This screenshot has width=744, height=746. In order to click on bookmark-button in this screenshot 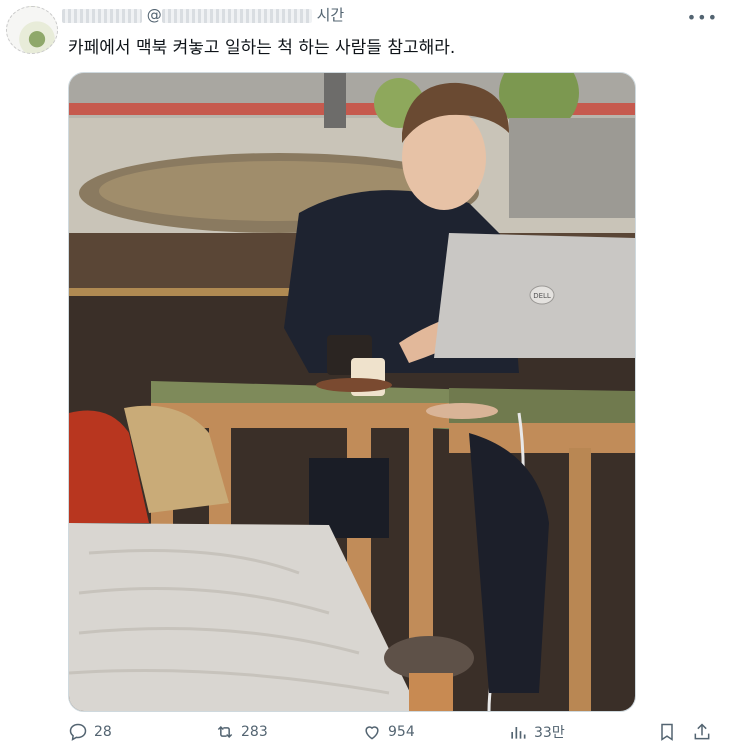, I will do `click(667, 732)`.